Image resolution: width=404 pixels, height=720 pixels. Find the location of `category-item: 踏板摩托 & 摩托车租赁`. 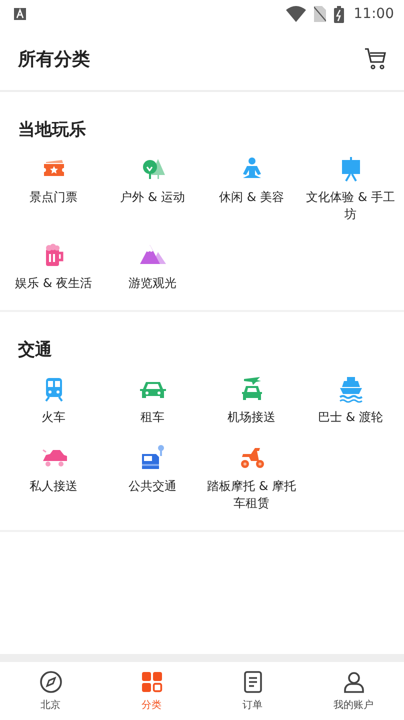

category-item: 踏板摩托 & 摩托车租赁 is located at coordinates (251, 478).